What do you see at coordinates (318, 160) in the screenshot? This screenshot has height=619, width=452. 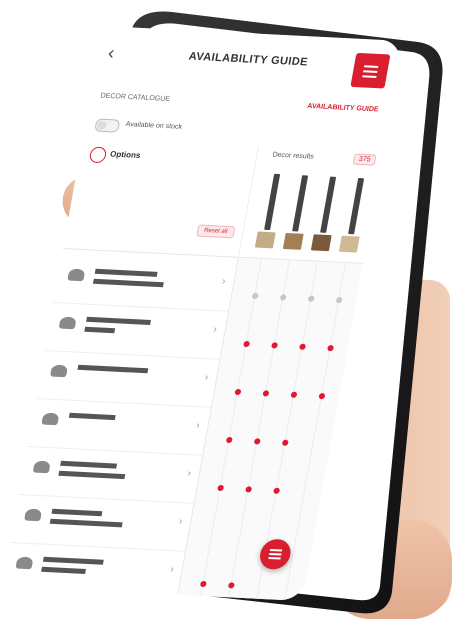 I see `results-header: Decor results 375` at bounding box center [318, 160].